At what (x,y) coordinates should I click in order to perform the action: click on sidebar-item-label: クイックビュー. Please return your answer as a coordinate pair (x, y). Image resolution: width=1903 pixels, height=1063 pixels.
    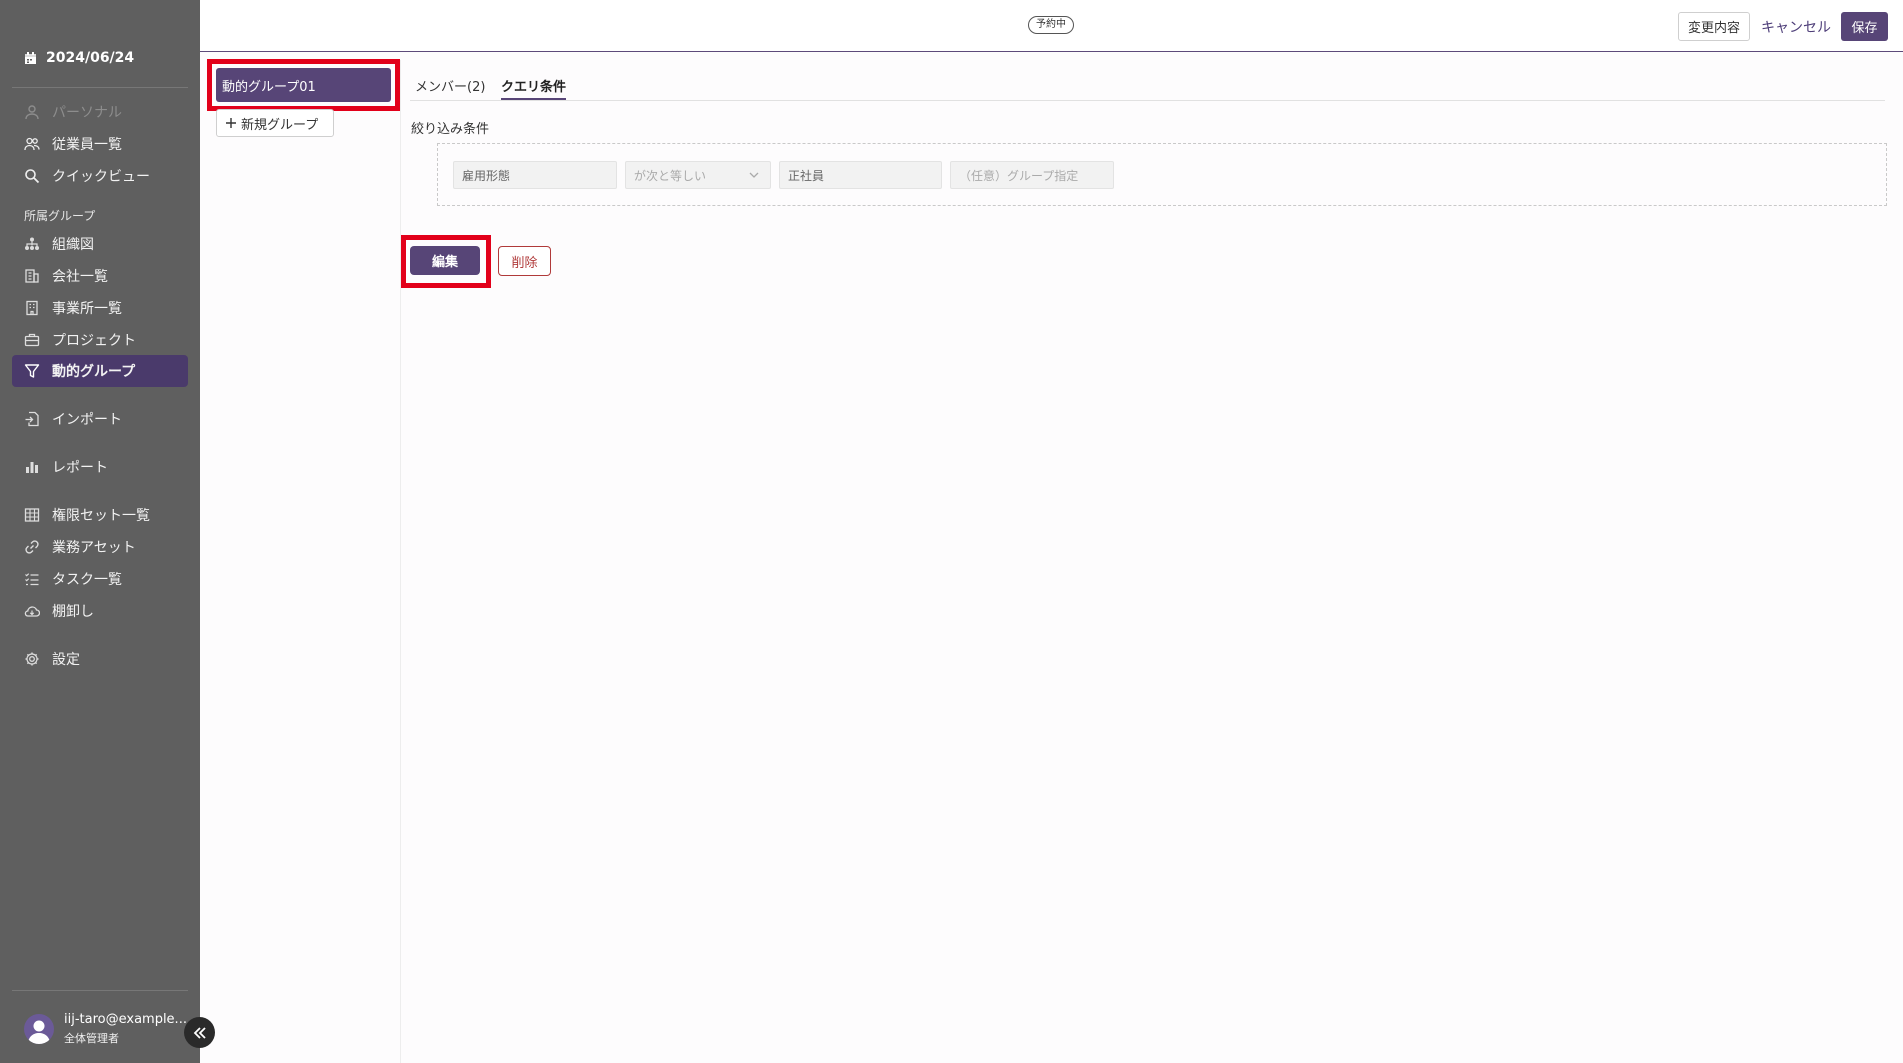
    Looking at the image, I should click on (101, 177).